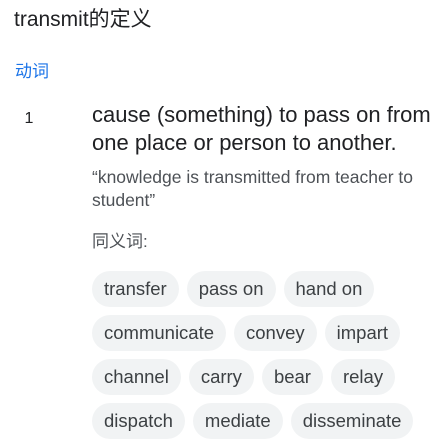 Image resolution: width=446 pixels, height=439 pixels. What do you see at coordinates (83, 19) in the screenshot?
I see `page-title: transmit的定义` at bounding box center [83, 19].